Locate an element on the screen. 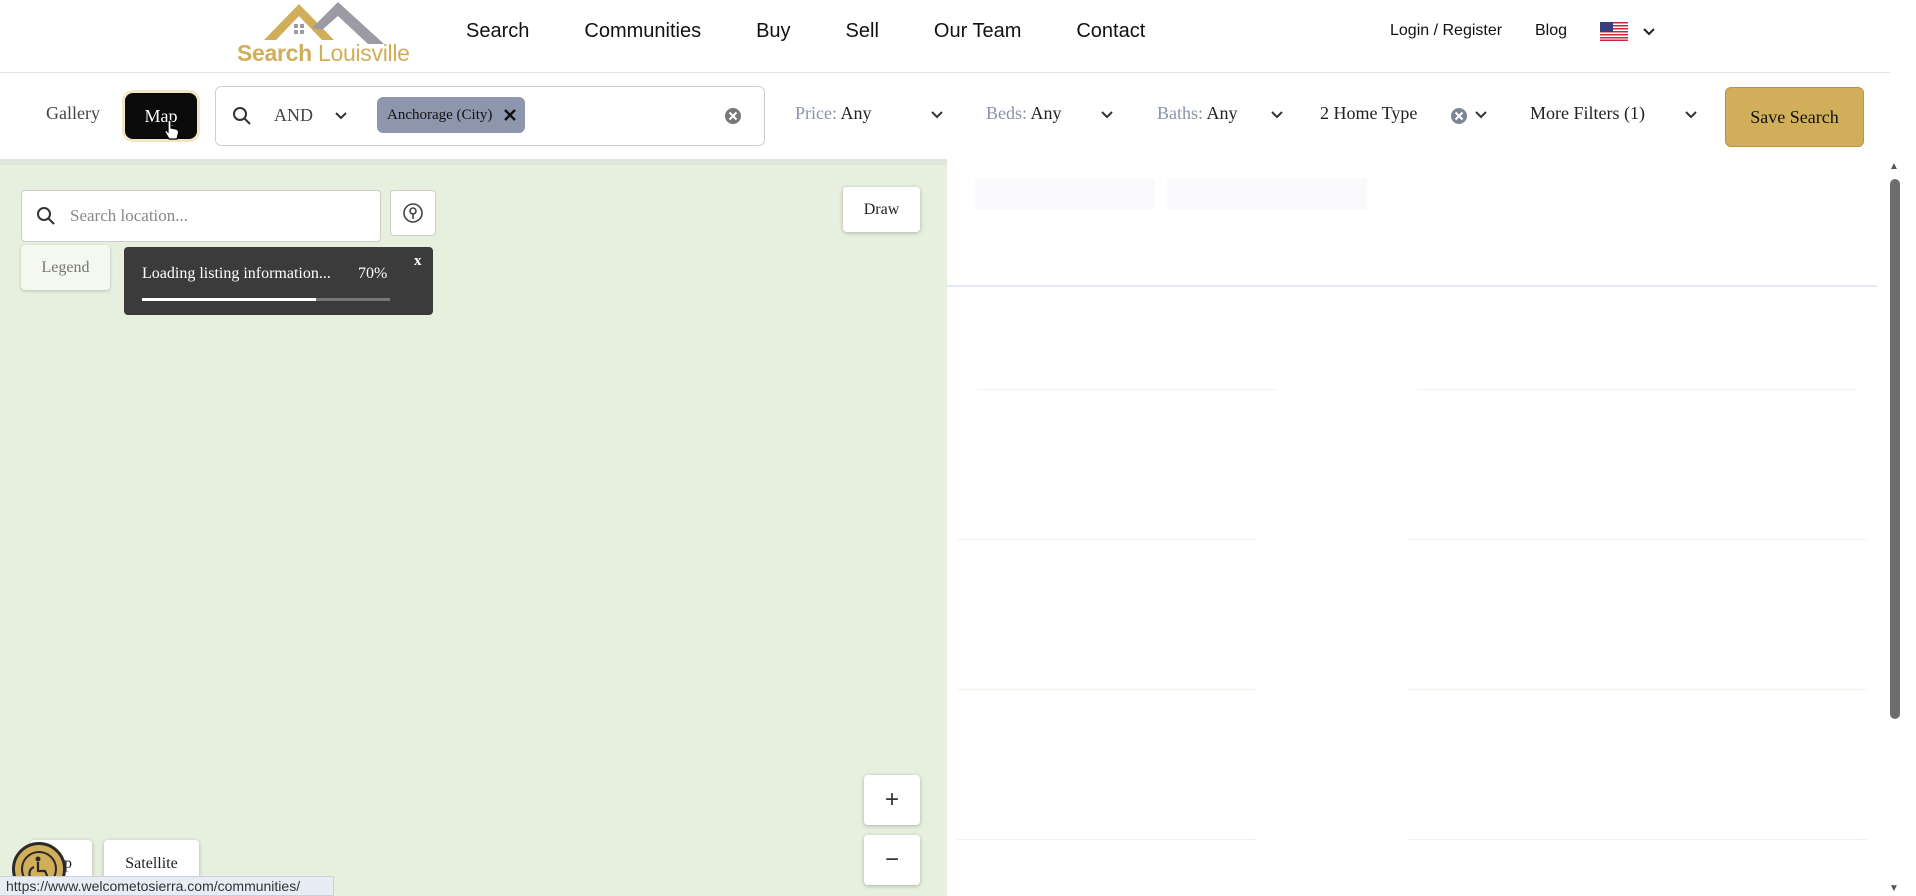 This screenshot has width=1916, height=896. home-type-filter: 2 Home Type is located at coordinates (1368, 113).